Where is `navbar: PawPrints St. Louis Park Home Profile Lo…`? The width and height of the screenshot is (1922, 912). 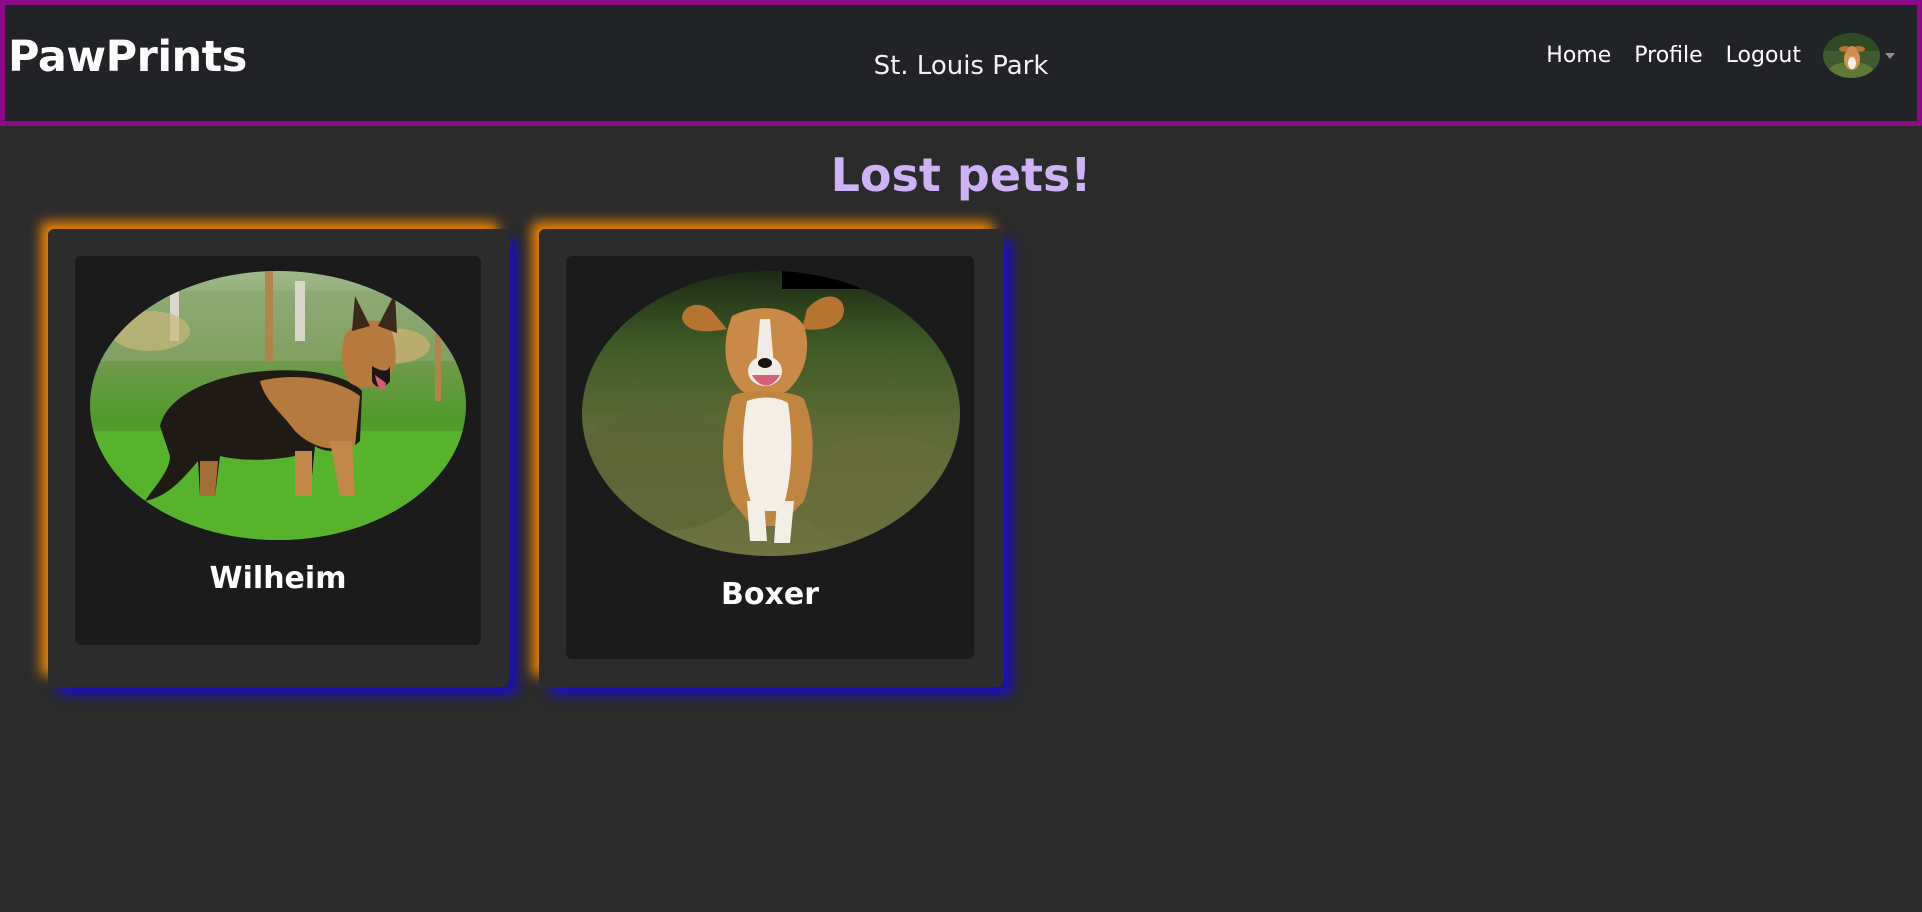 navbar: PawPrints St. Louis Park Home Profile Lo… is located at coordinates (961, 63).